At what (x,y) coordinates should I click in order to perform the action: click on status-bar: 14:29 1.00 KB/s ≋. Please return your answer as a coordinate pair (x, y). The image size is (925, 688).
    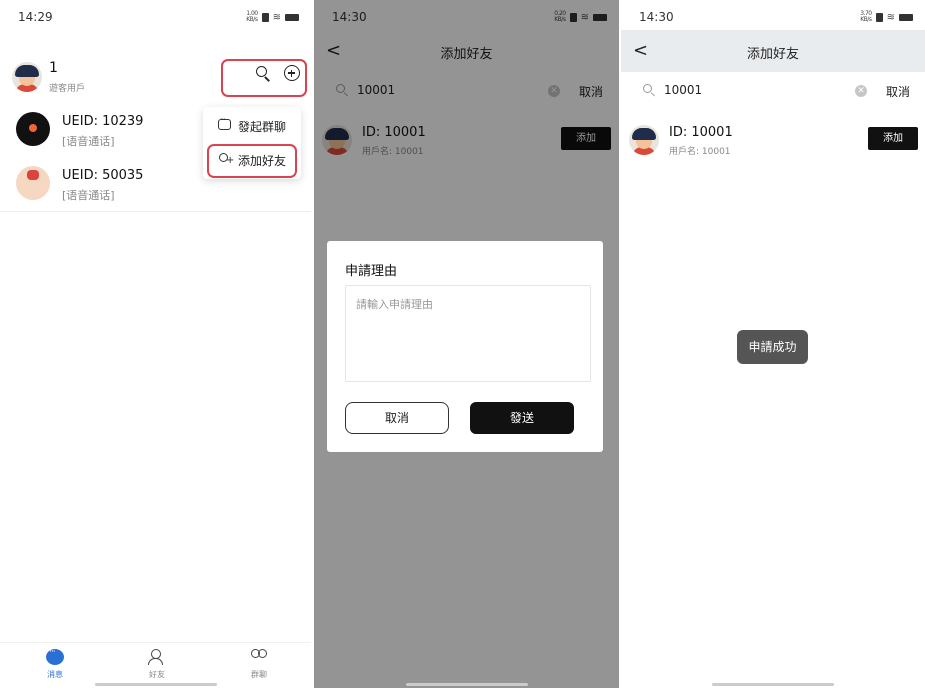
    Looking at the image, I should click on (155, 18).